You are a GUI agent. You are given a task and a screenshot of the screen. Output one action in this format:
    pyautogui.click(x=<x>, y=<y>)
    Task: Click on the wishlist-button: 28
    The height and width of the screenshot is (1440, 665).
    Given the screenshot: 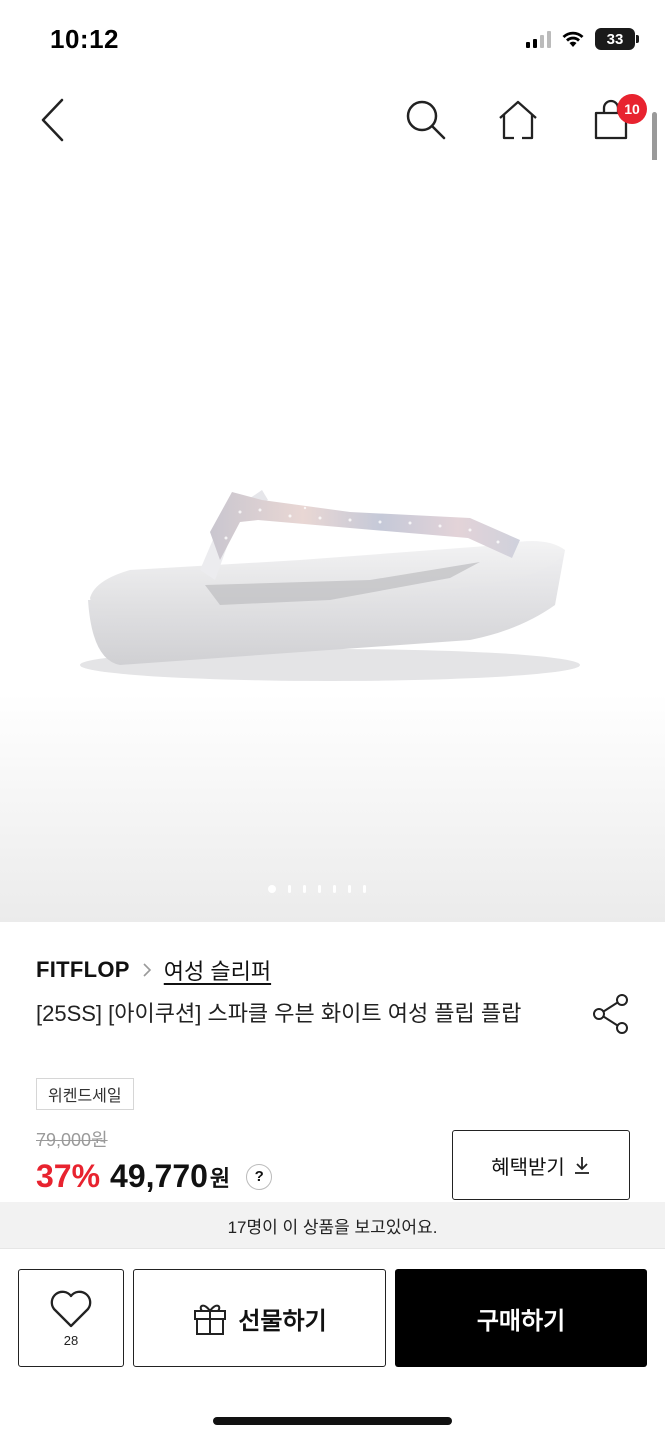 What is the action you would take?
    pyautogui.click(x=71, y=1318)
    